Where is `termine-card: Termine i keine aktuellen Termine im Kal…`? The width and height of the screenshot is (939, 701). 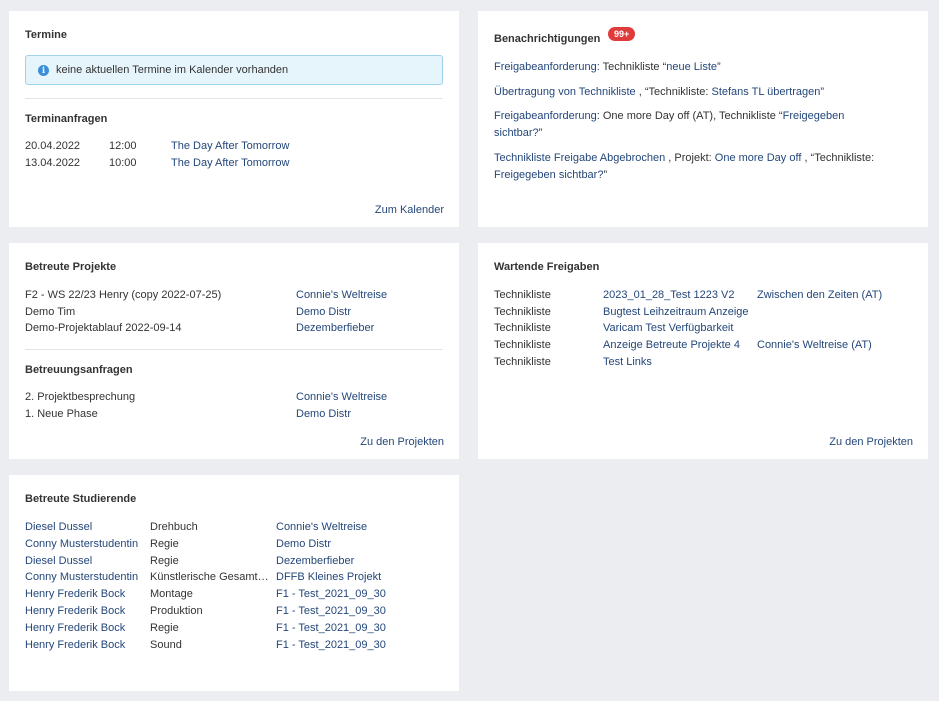 termine-card: Termine i keine aktuellen Termine im Kal… is located at coordinates (234, 119).